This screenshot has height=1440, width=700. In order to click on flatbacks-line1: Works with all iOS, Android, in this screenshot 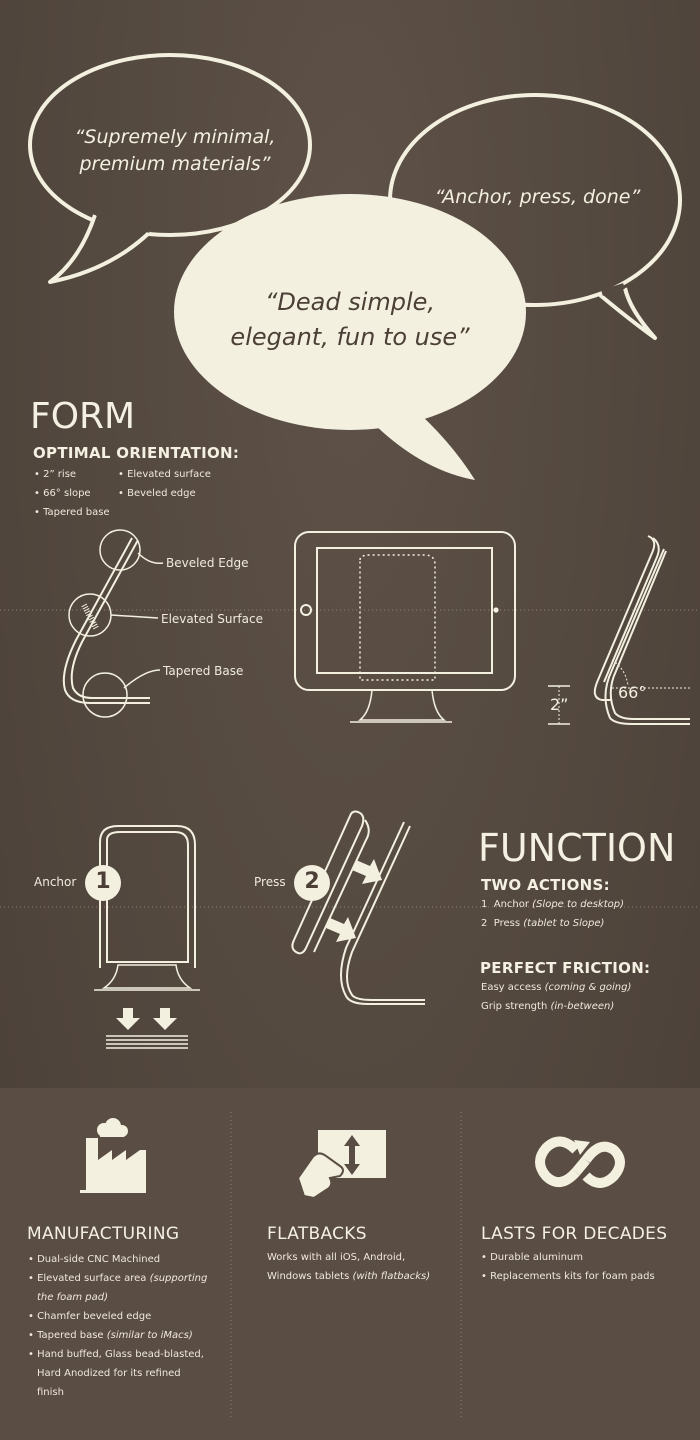, I will do `click(336, 1257)`.